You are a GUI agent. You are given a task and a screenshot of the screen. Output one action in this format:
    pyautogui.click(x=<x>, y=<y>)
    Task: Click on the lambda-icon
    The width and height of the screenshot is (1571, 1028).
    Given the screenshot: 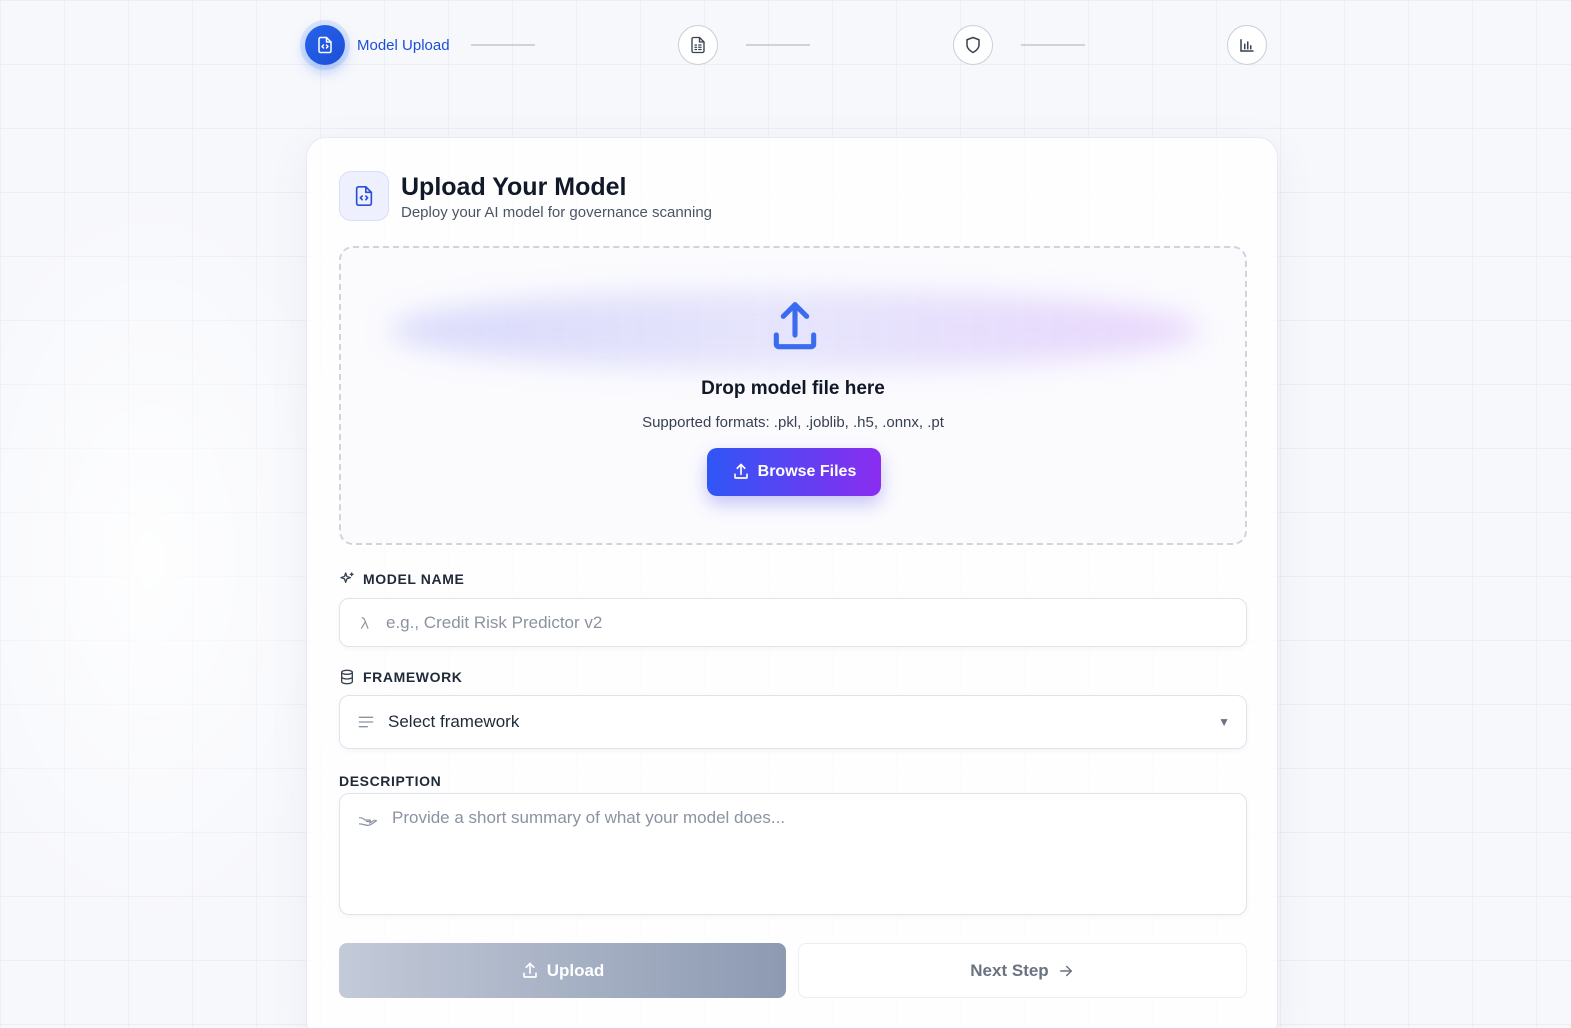 What is the action you would take?
    pyautogui.click(x=365, y=623)
    